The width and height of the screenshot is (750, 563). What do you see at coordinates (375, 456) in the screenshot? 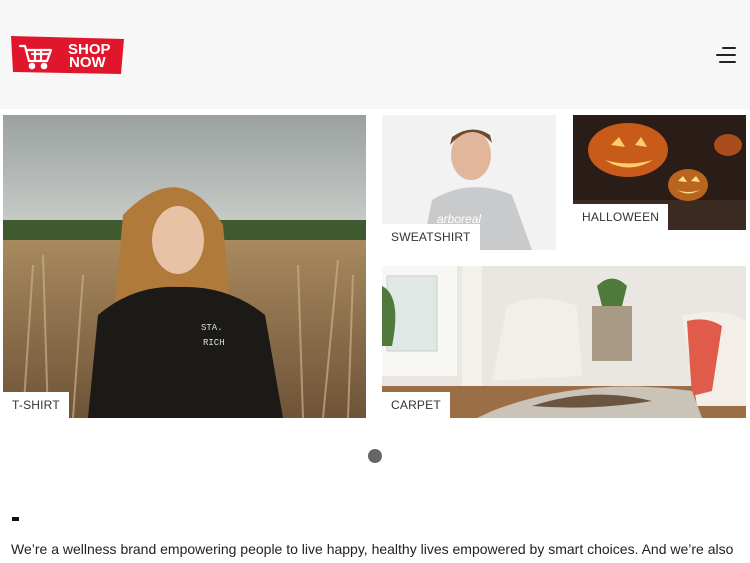
I see `carousel-pagination-dot-active` at bounding box center [375, 456].